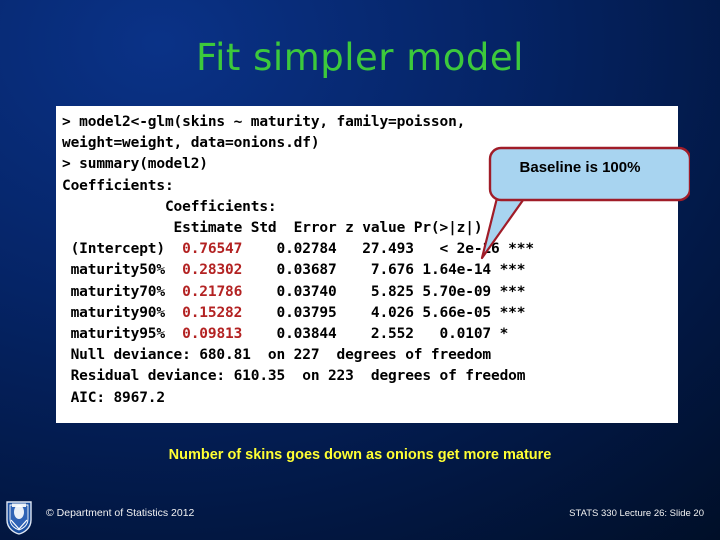 This screenshot has height=540, width=720. I want to click on university-crest-icon, so click(19, 518).